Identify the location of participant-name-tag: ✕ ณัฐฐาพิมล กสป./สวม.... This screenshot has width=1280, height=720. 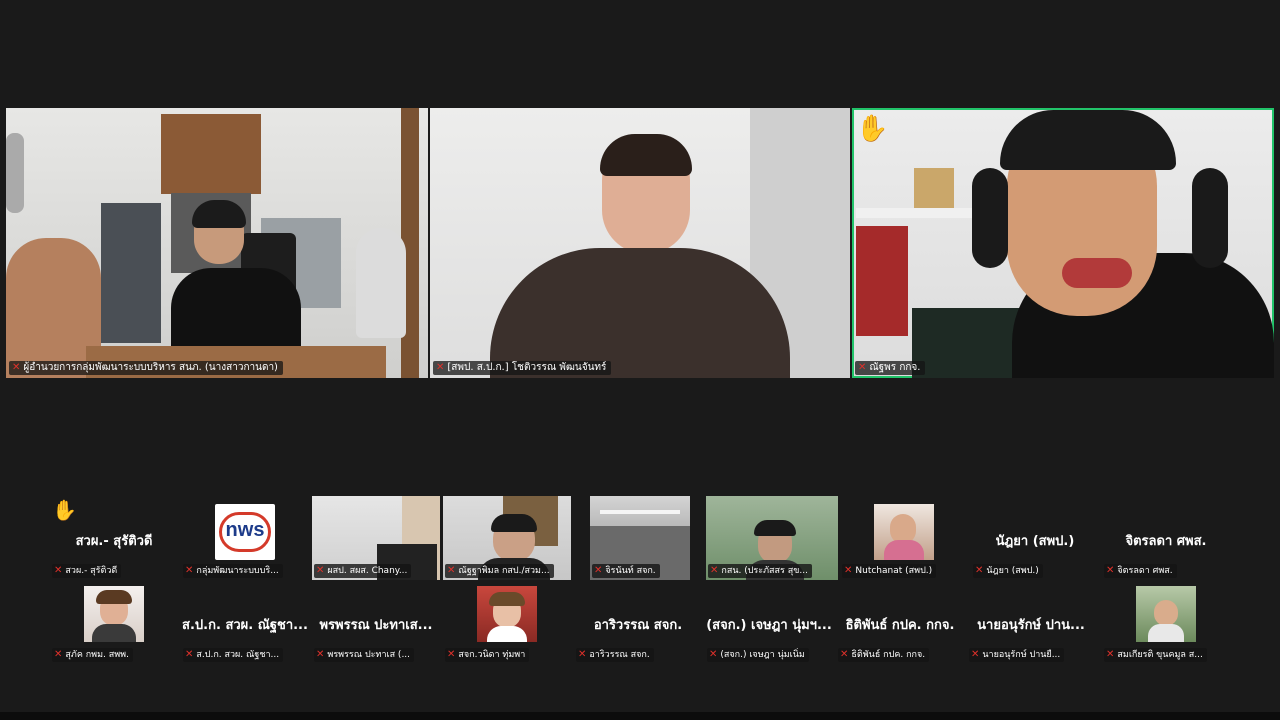
(499, 571).